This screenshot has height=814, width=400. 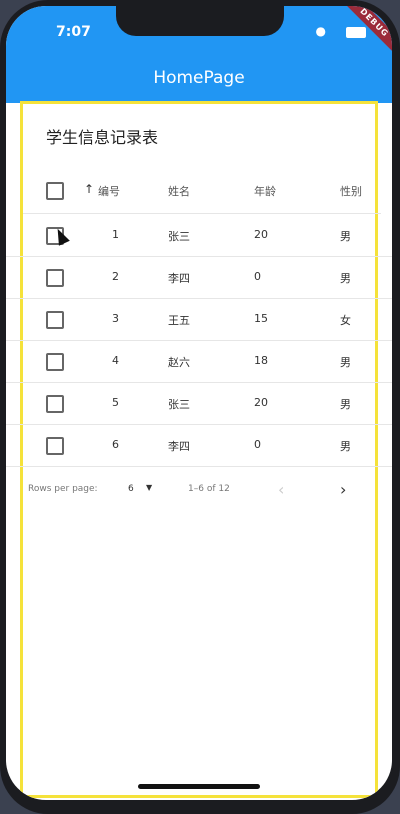 I want to click on dropdown-arrow-icon: ▼, so click(x=149, y=487).